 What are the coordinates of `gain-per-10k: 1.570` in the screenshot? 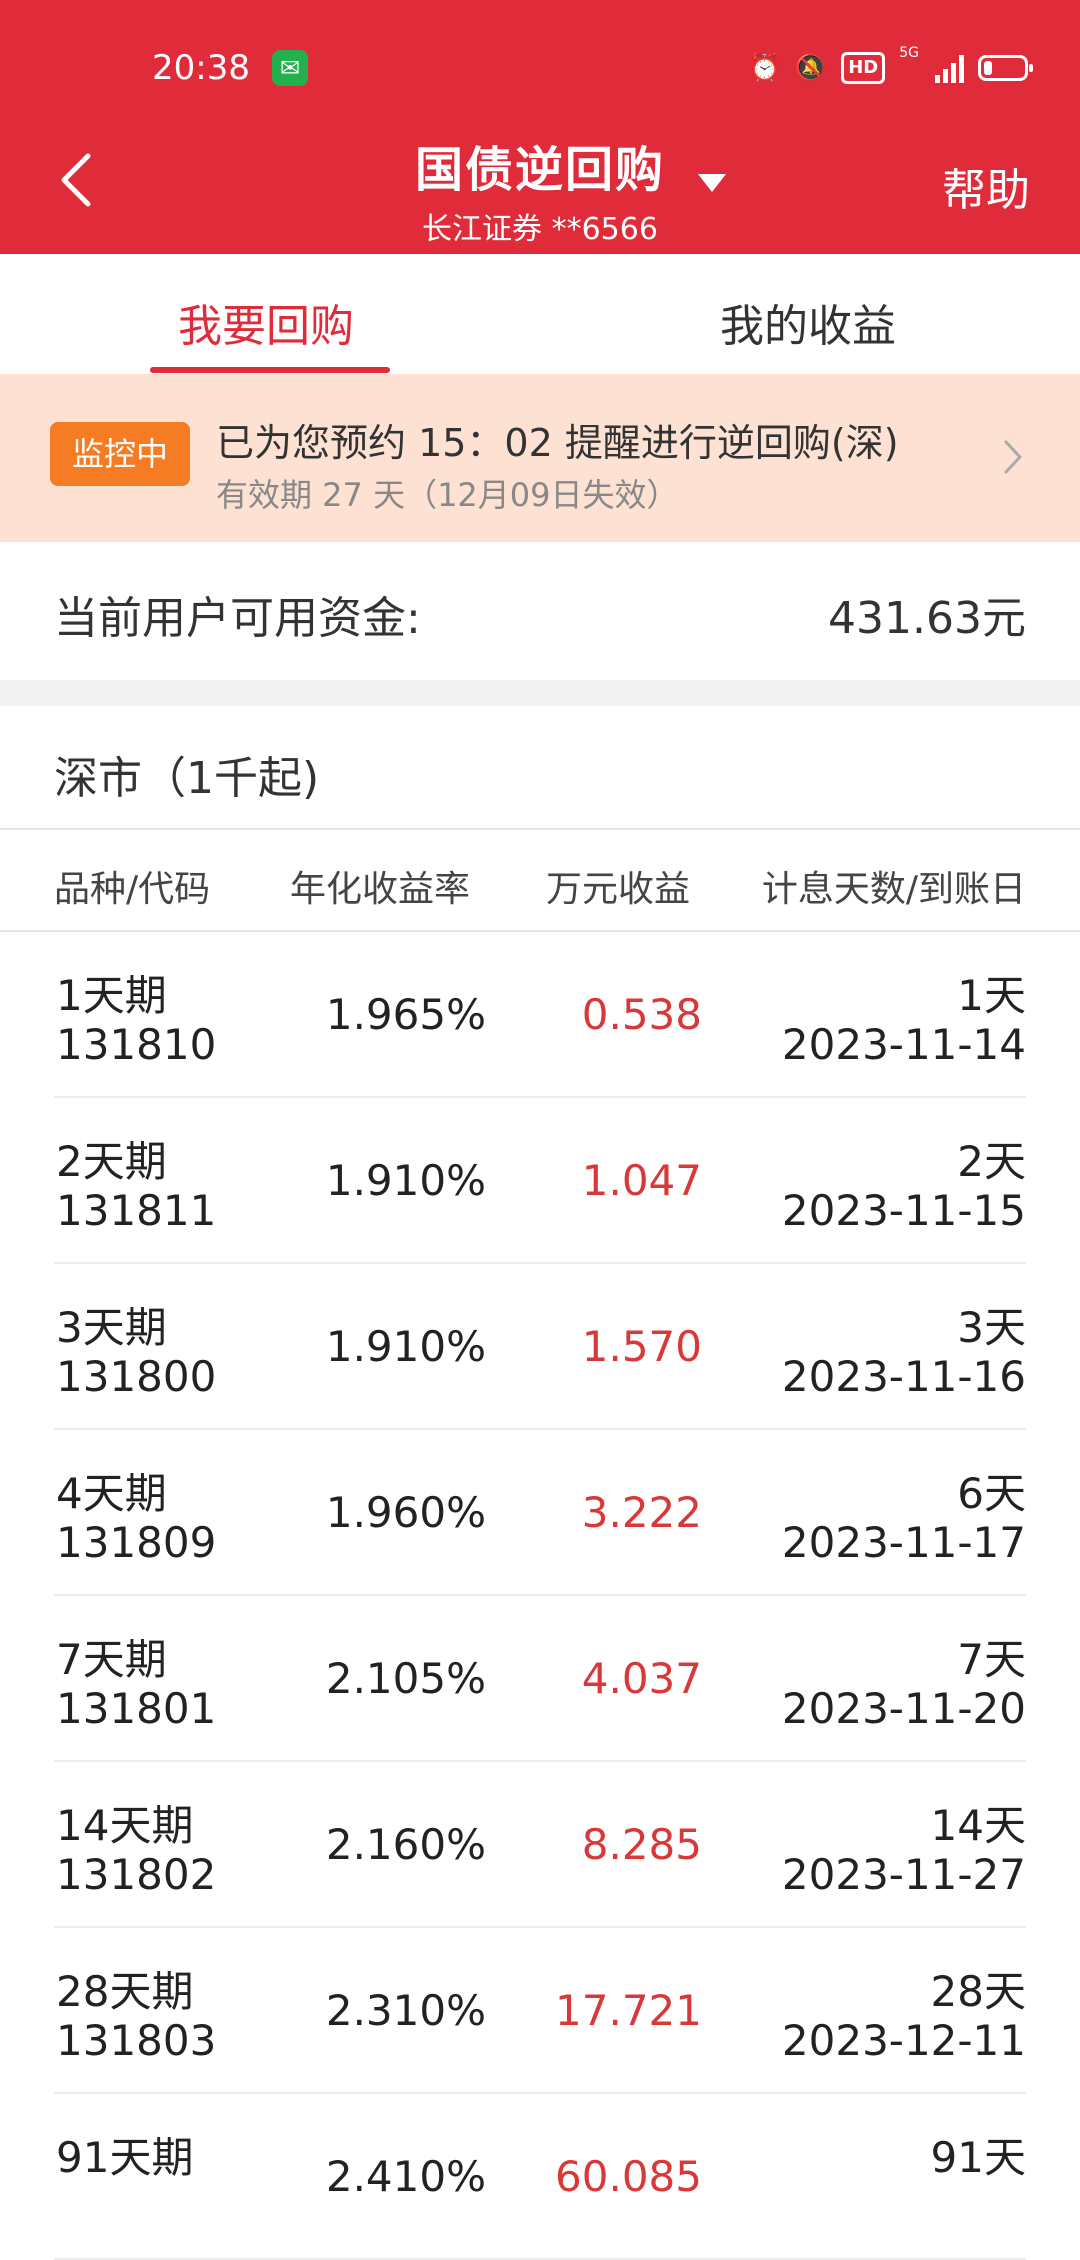 It's located at (641, 1346).